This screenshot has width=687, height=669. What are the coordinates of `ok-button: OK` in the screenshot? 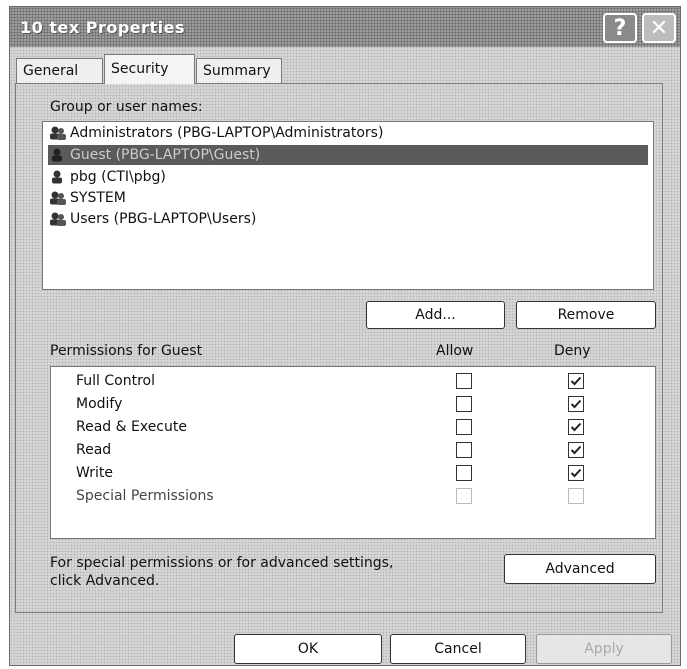 It's located at (308, 649).